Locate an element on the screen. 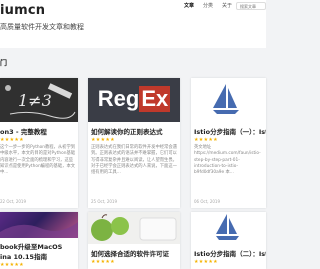 This screenshot has width=320, height=269. svg-text: 1≠3 is located at coordinates (35, 100).